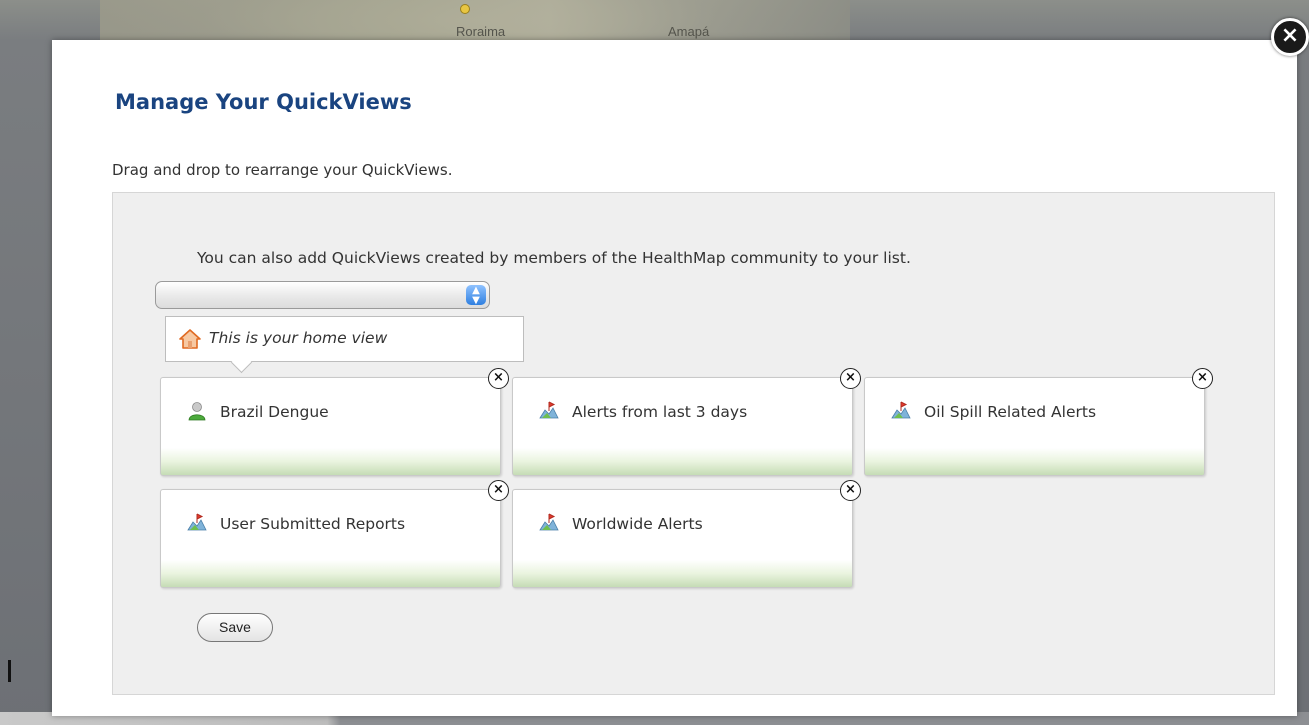  I want to click on save-button: Save, so click(235, 627).